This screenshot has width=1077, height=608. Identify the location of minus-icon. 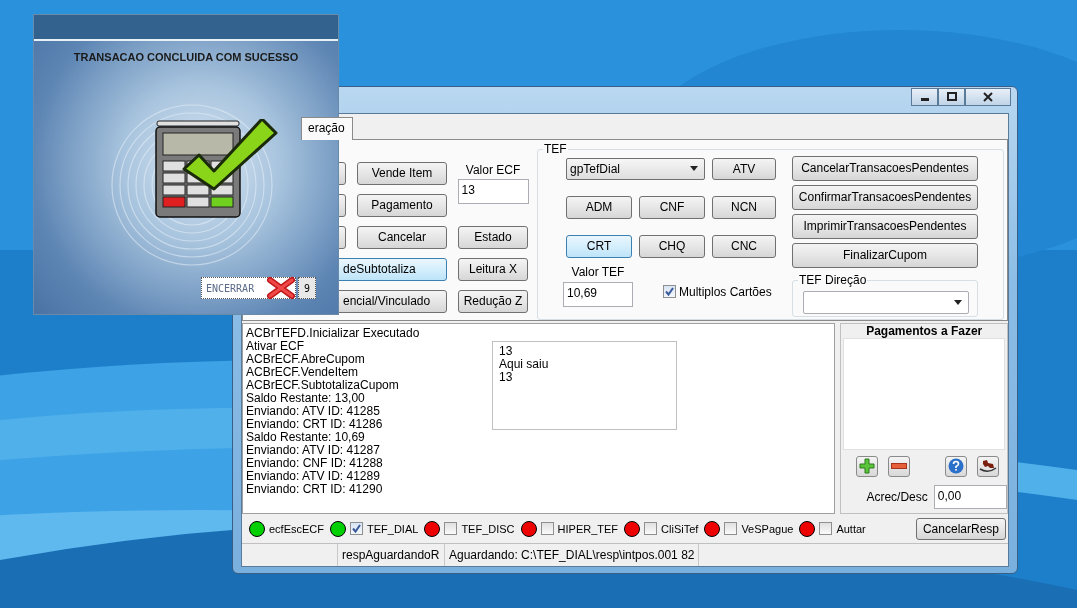
(899, 466).